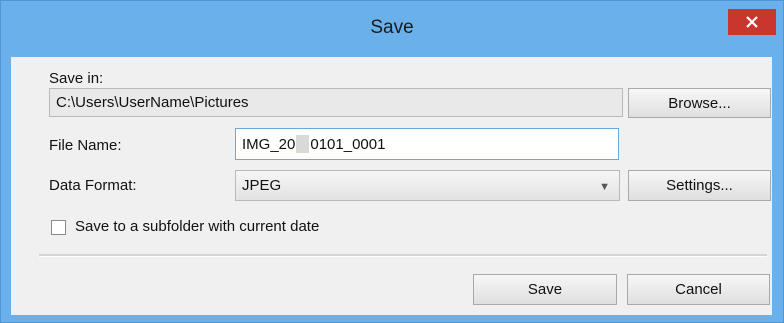 The image size is (784, 323). What do you see at coordinates (427, 185) in the screenshot?
I see `data-format-select: JPEG ▼` at bounding box center [427, 185].